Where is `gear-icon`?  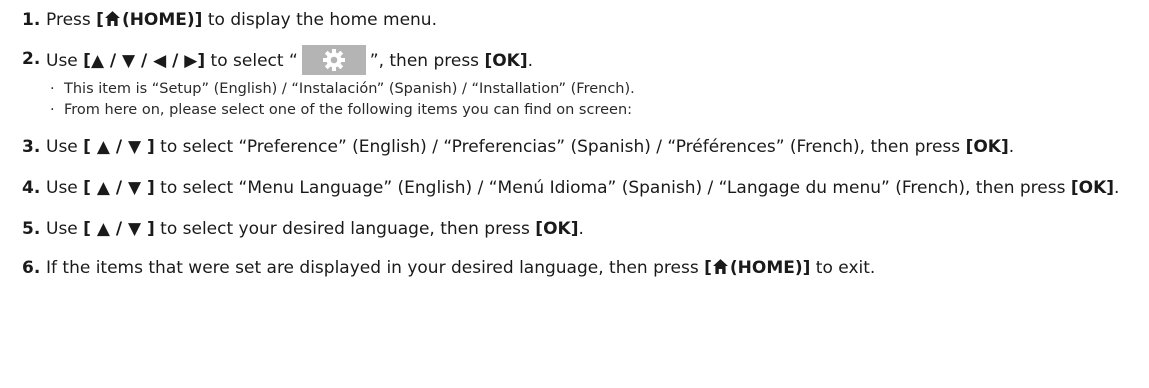
gear-icon is located at coordinates (333, 60).